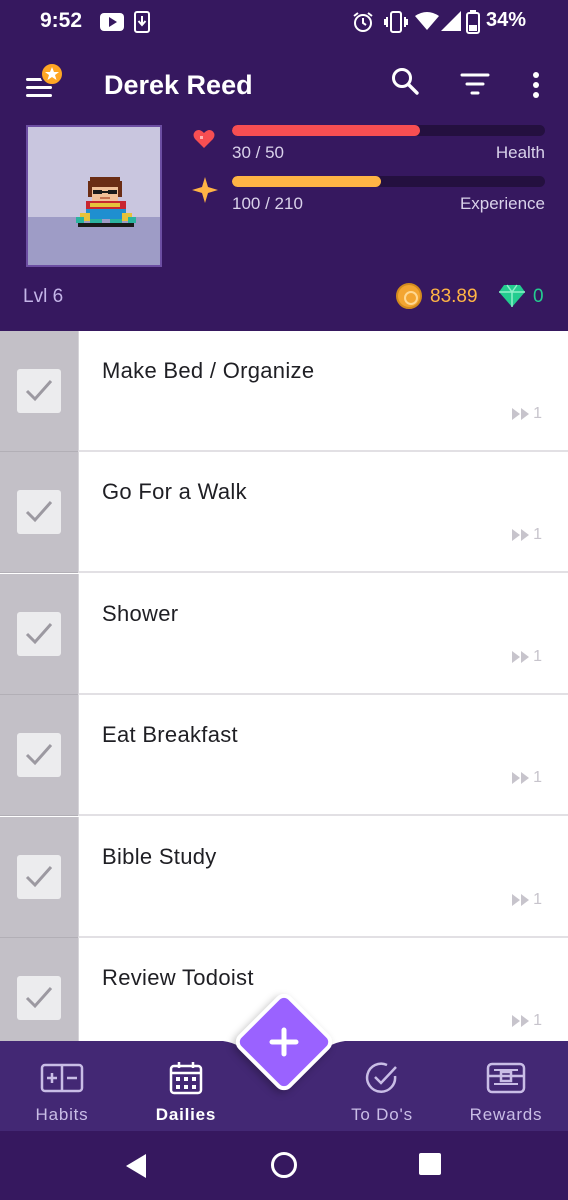  I want to click on nav-dailies-label: Dailies, so click(186, 1114).